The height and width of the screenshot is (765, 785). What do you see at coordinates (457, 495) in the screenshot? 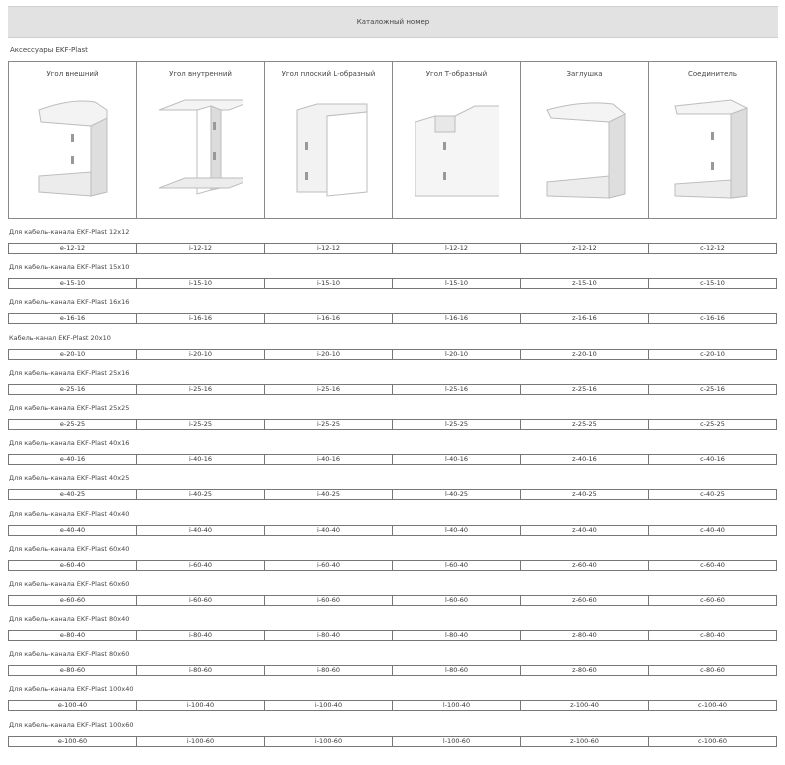
I see `catalog-code-cell: l-40-25` at bounding box center [457, 495].